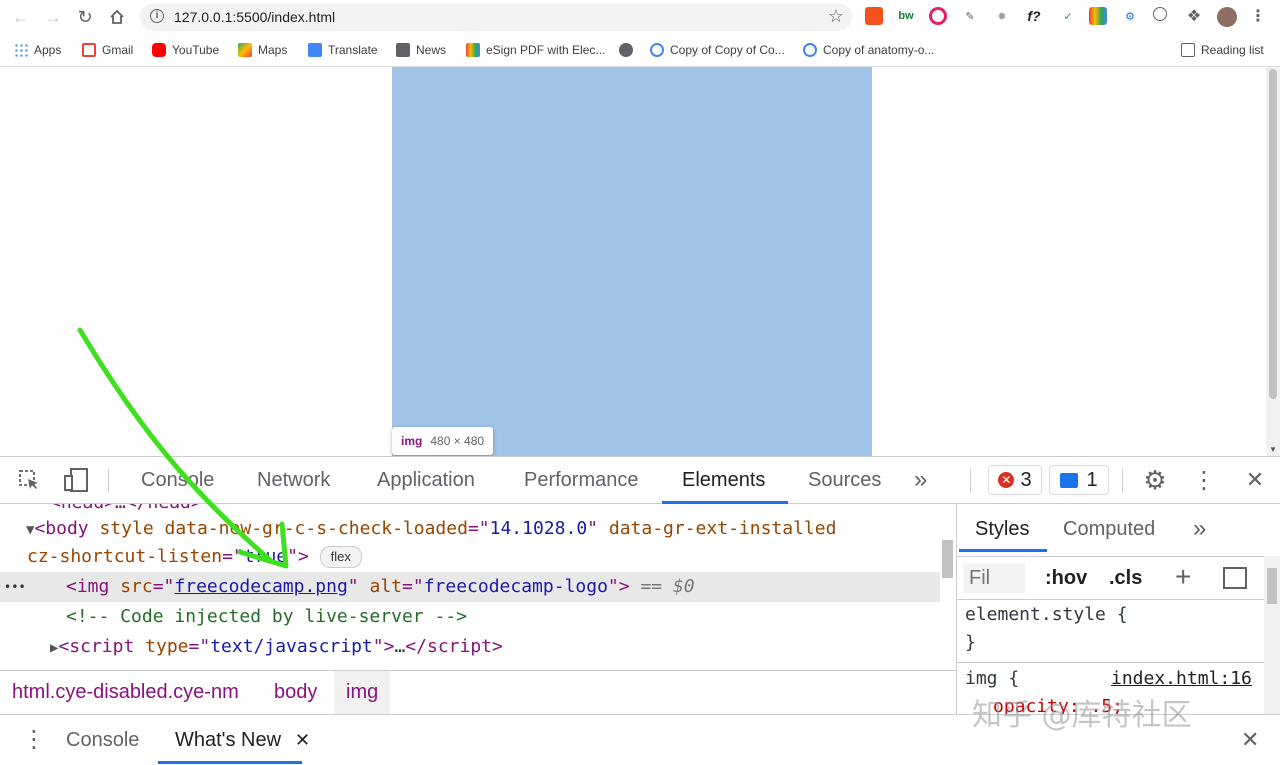 The image size is (1280, 765). What do you see at coordinates (85, 17) in the screenshot?
I see `reload-icon: ↻` at bounding box center [85, 17].